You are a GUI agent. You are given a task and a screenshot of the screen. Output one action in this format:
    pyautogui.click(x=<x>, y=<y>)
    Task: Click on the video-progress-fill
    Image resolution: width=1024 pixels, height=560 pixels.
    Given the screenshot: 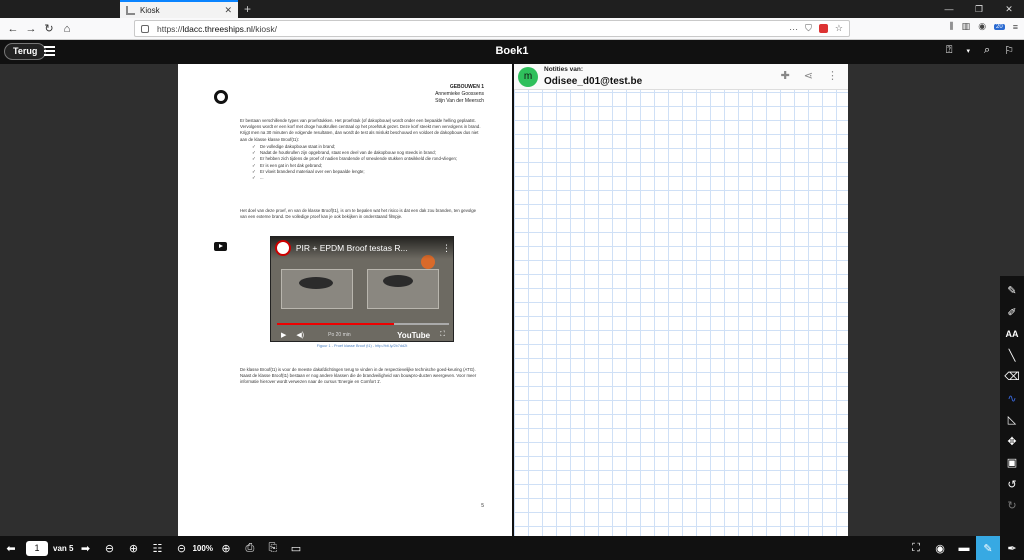 What is the action you would take?
    pyautogui.click(x=335, y=324)
    